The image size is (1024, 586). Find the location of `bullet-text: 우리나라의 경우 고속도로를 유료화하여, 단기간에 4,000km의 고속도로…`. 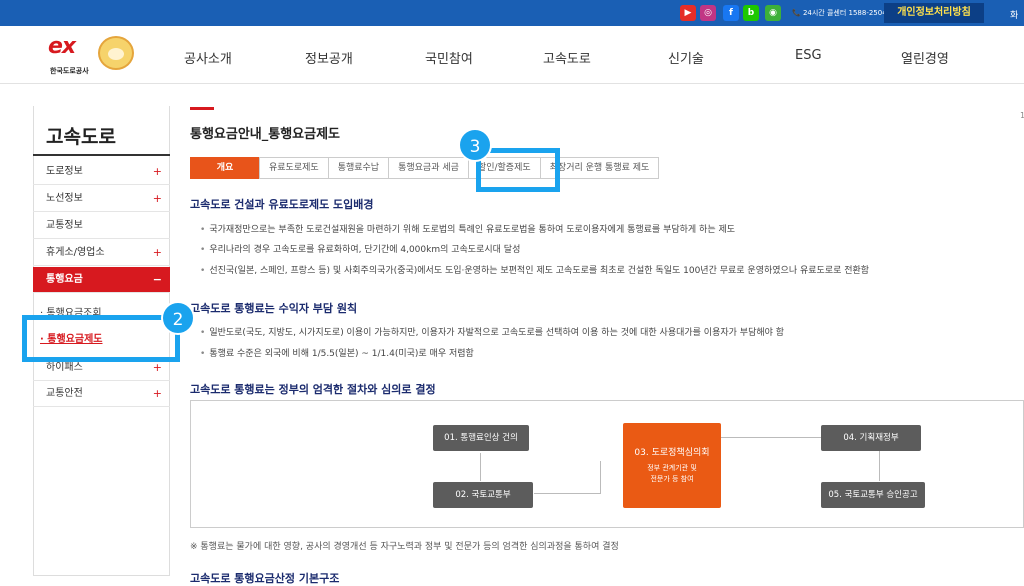

bullet-text: 우리나라의 경우 고속도로를 유료화하여, 단기간에 4,000km의 고속도로… is located at coordinates (360, 248).